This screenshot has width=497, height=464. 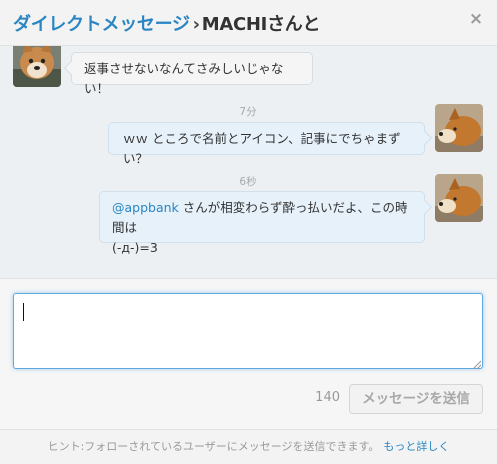 What do you see at coordinates (476, 19) in the screenshot?
I see `close-icon: ×` at bounding box center [476, 19].